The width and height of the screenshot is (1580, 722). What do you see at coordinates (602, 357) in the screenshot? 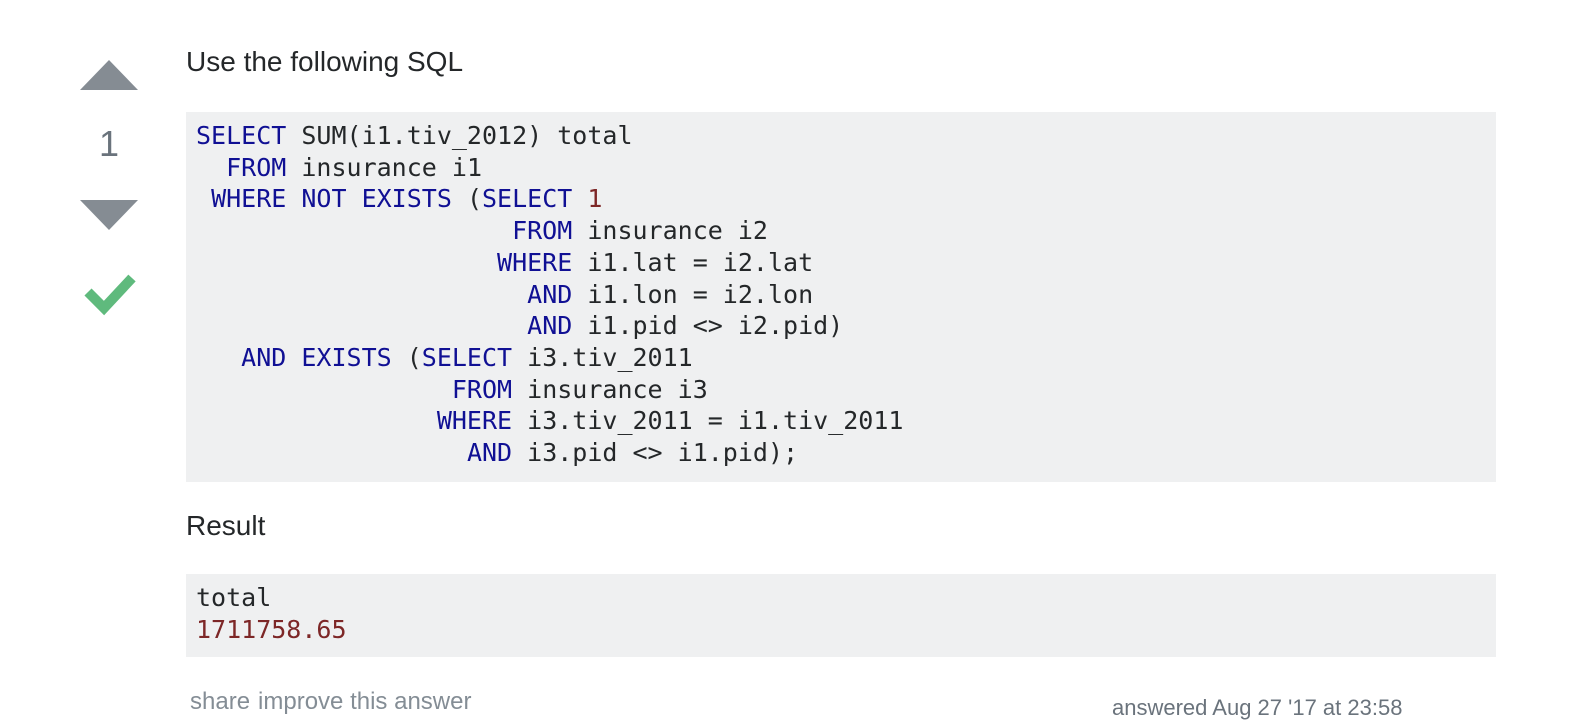
I see `sql-text: i3.tiv_2011` at bounding box center [602, 357].